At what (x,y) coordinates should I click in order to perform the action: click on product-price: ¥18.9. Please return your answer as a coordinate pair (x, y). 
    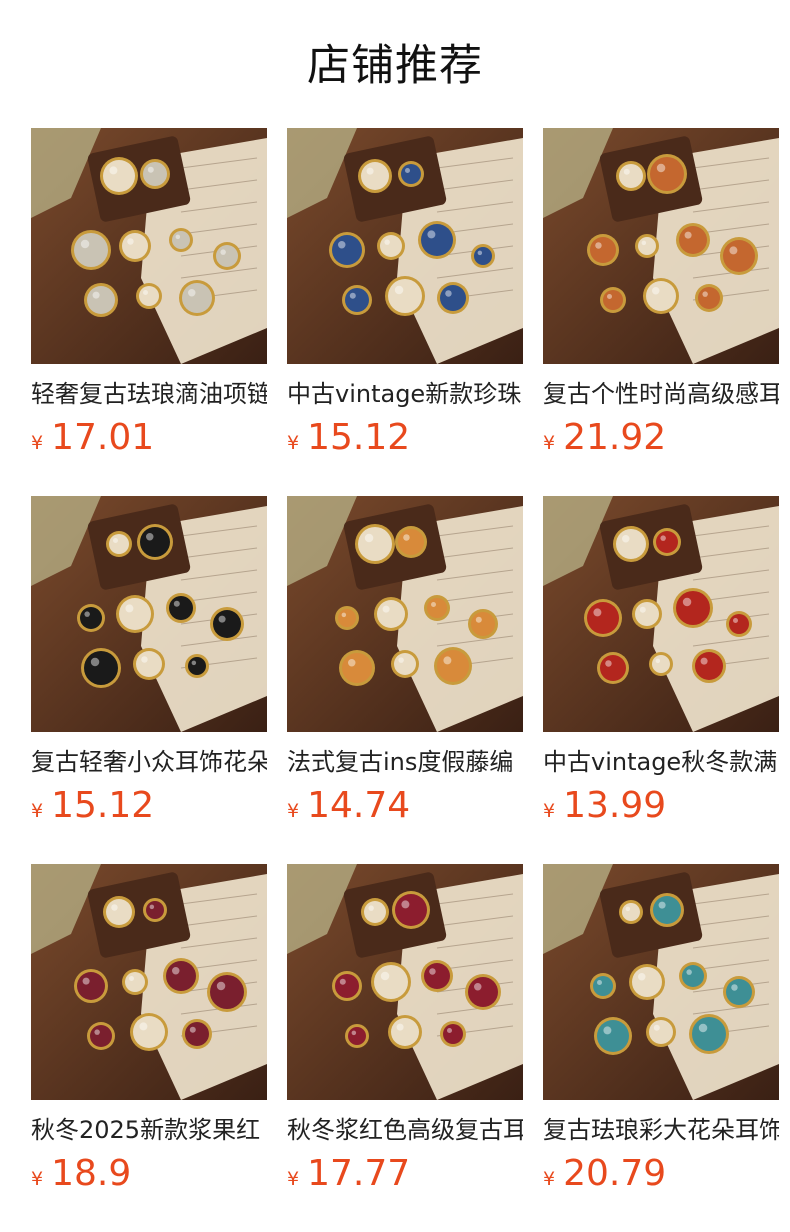
    Looking at the image, I should click on (81, 1174).